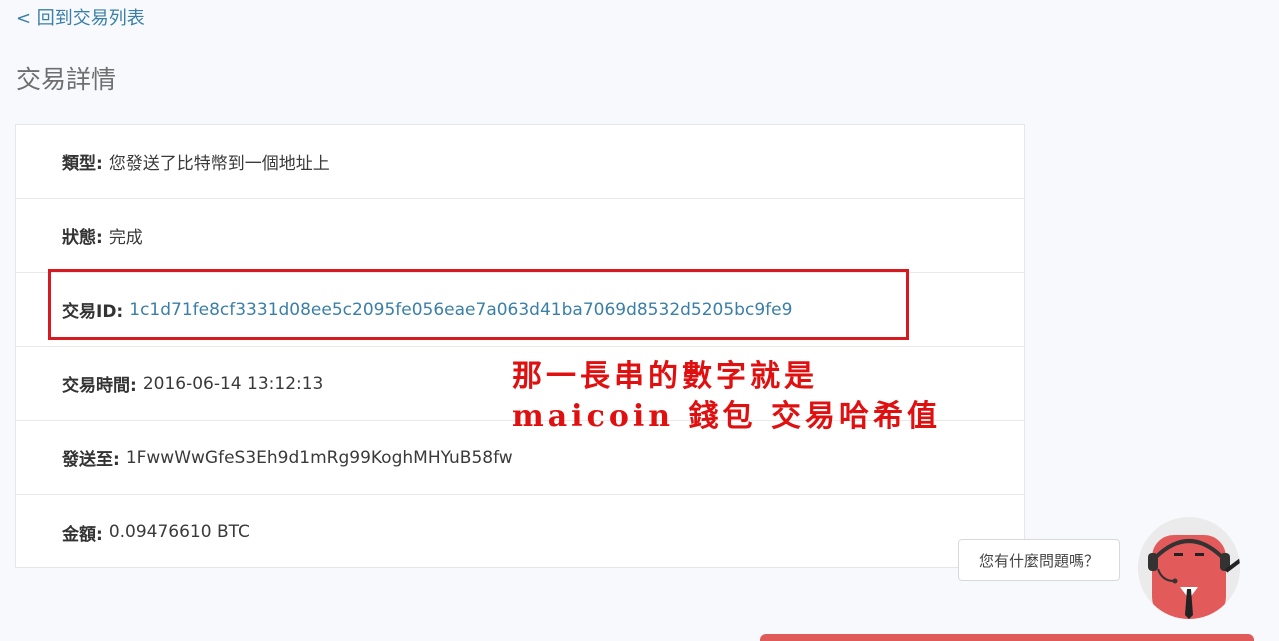 Image resolution: width=1279 pixels, height=641 pixels. Describe the element at coordinates (726, 397) in the screenshot. I see `annotation-text: 那一長串的數字就是 maicoin 錢包 交易哈希值` at that location.